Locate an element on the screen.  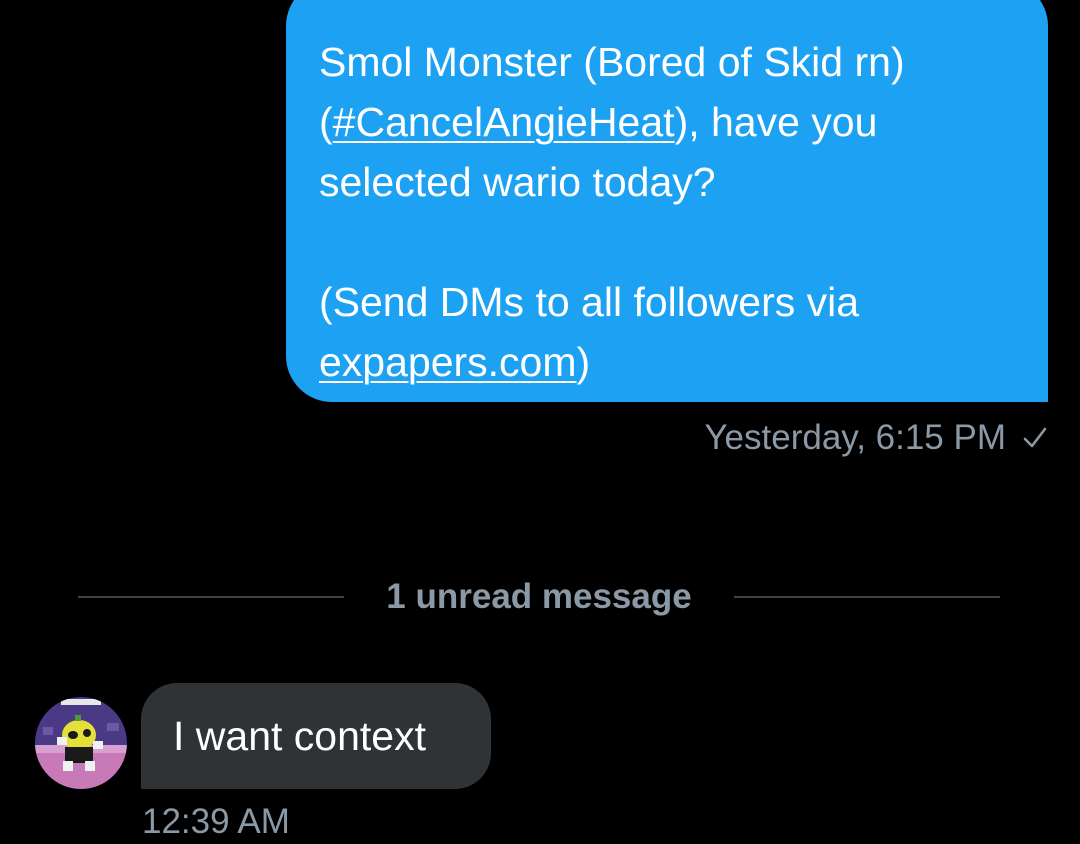
received-message-bubble: I want context is located at coordinates (316, 736).